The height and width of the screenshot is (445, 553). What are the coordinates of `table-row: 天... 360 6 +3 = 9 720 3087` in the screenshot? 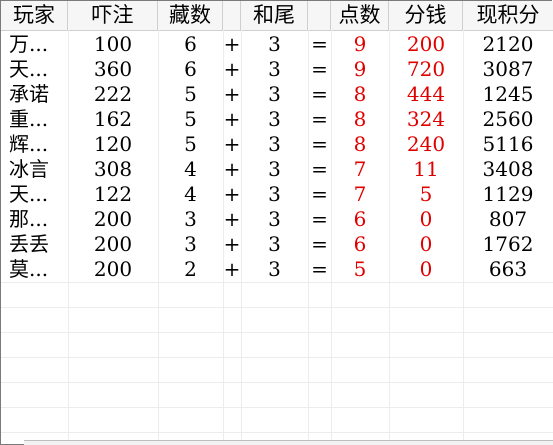 It's located at (277, 69).